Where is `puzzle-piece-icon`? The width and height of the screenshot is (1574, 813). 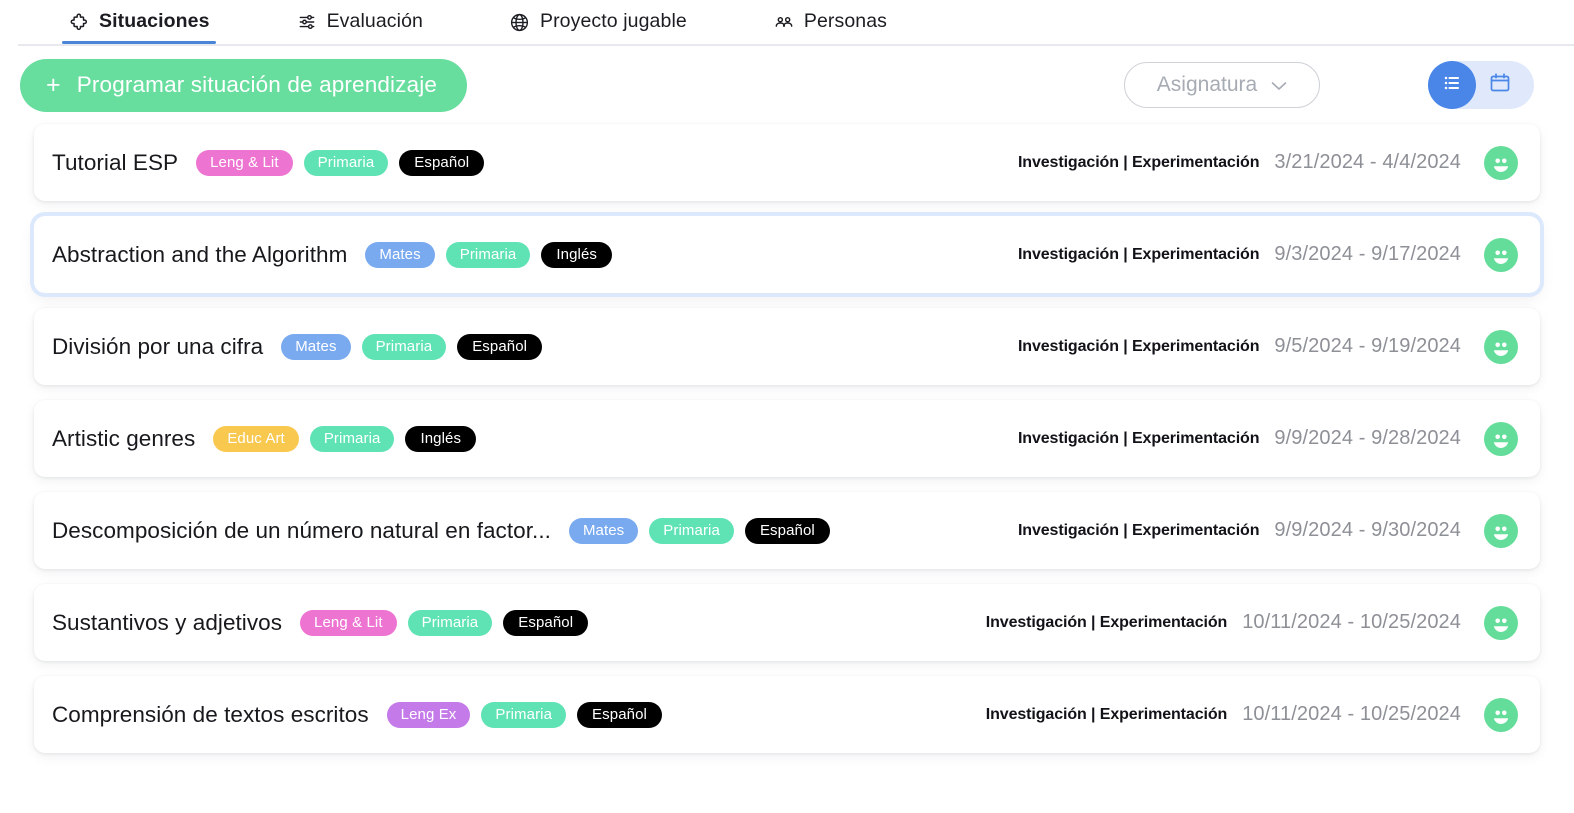 puzzle-piece-icon is located at coordinates (79, 22).